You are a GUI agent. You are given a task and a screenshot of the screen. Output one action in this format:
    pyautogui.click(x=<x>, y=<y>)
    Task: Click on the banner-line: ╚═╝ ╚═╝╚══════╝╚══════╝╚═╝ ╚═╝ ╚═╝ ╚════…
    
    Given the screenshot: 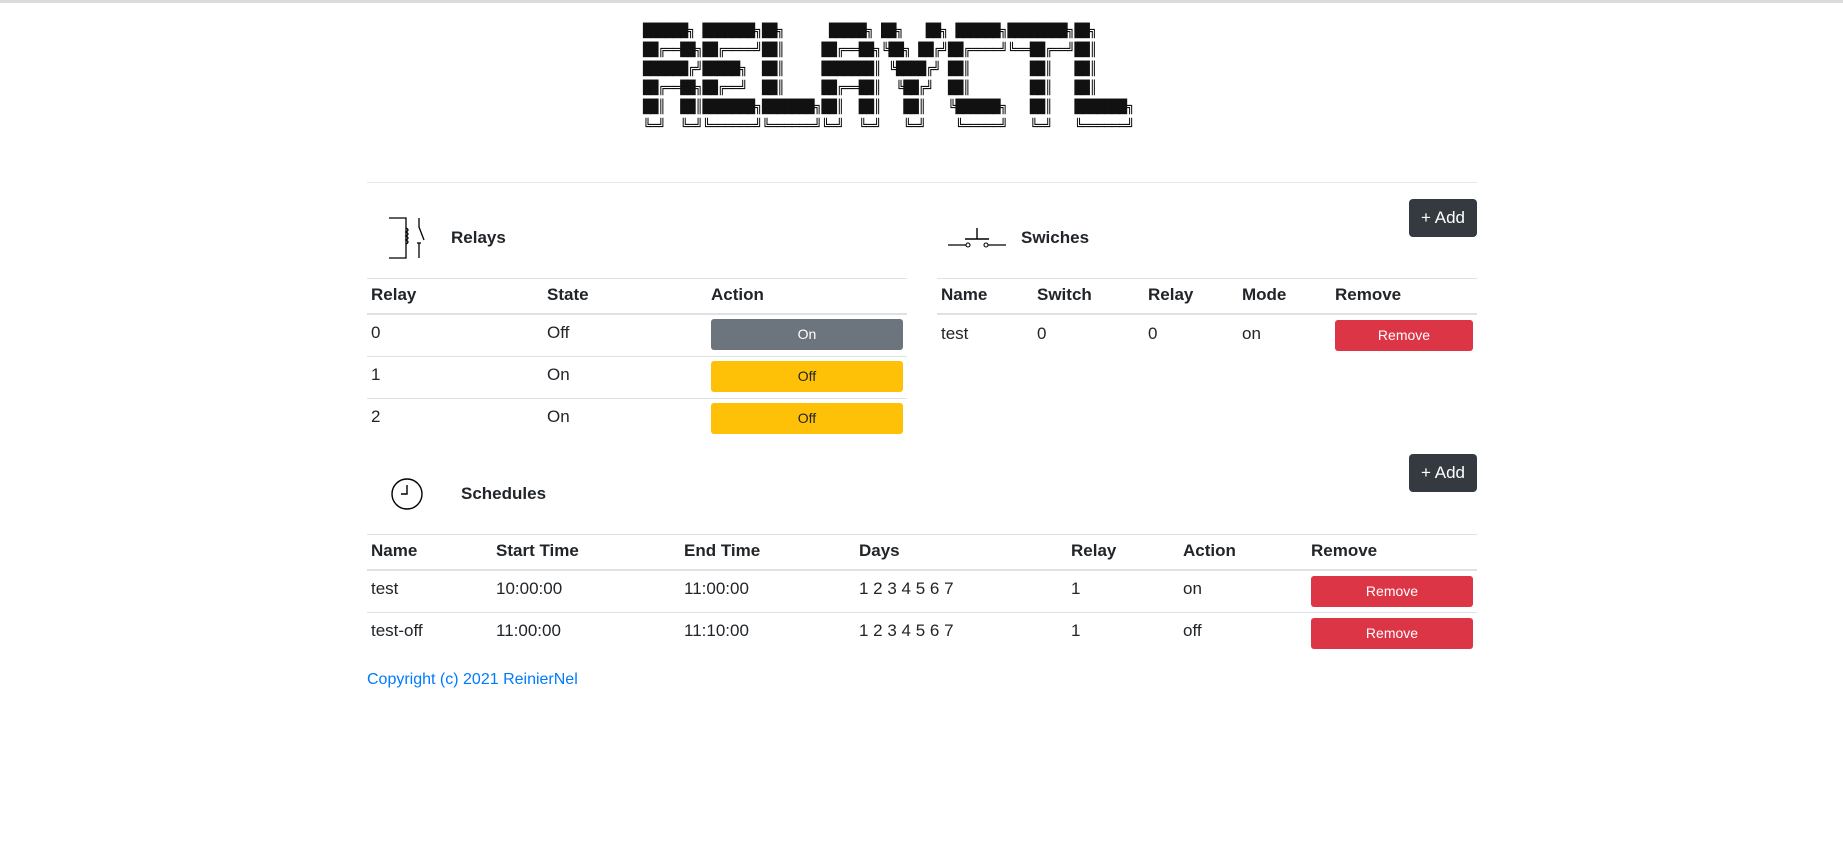 What is the action you would take?
    pyautogui.click(x=889, y=126)
    